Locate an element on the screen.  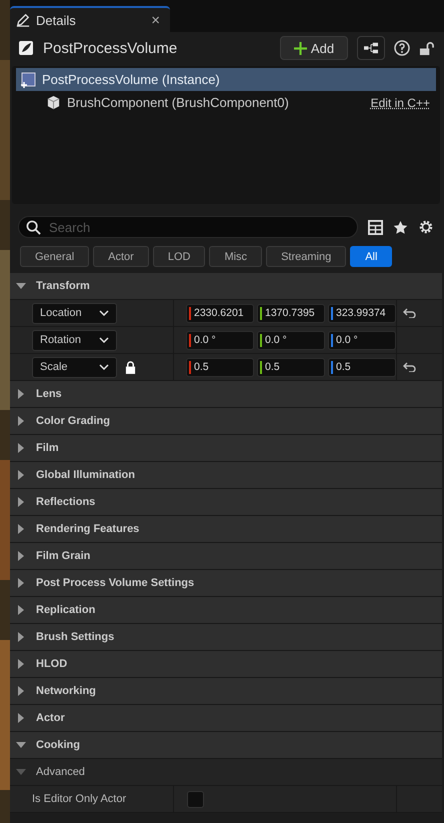
subsection-header: Advanced is located at coordinates (226, 772).